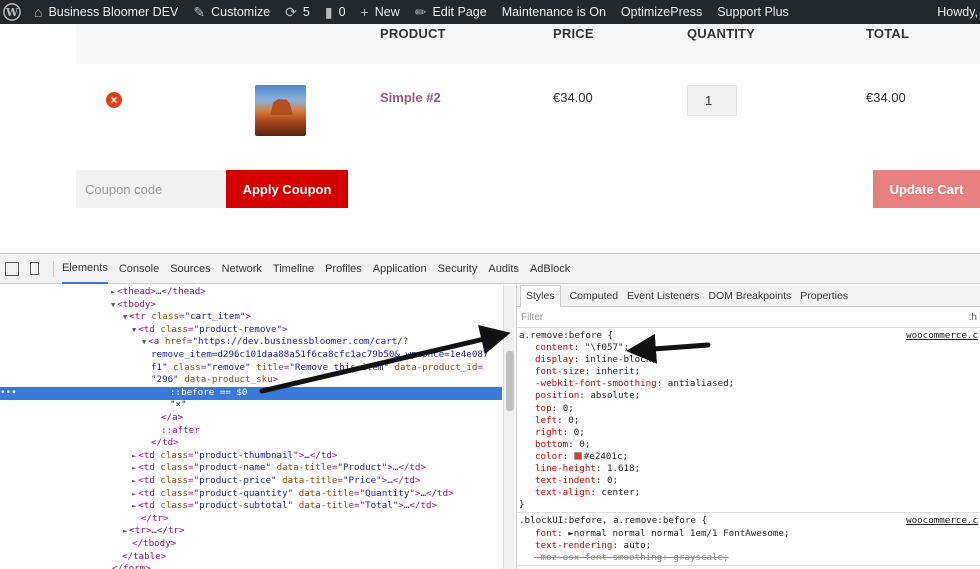 This screenshot has width=980, height=569. What do you see at coordinates (712, 100) in the screenshot?
I see `quantity-input: 1` at bounding box center [712, 100].